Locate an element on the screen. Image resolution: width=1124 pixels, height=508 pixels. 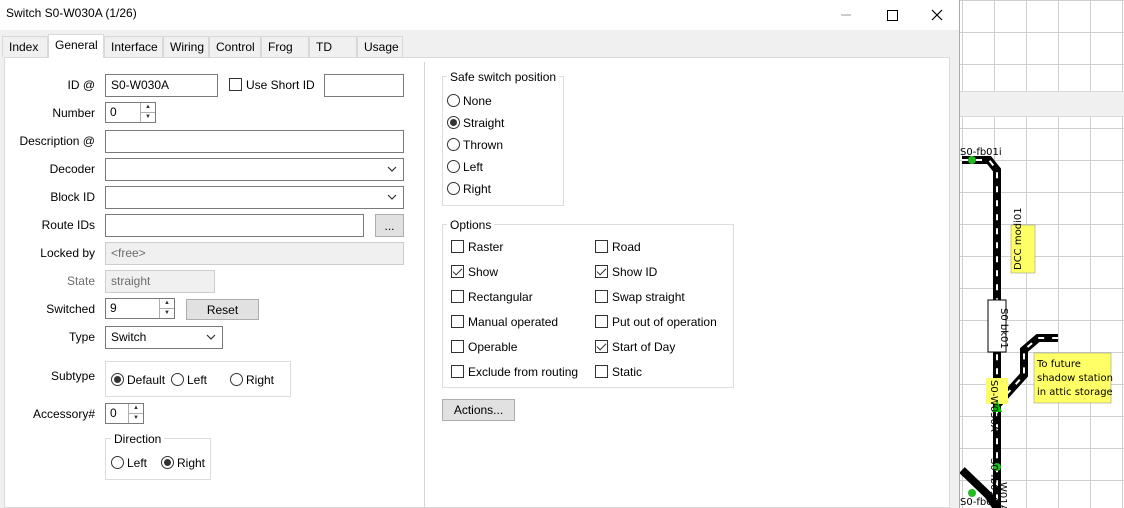
tab-general: General is located at coordinates (76, 46).